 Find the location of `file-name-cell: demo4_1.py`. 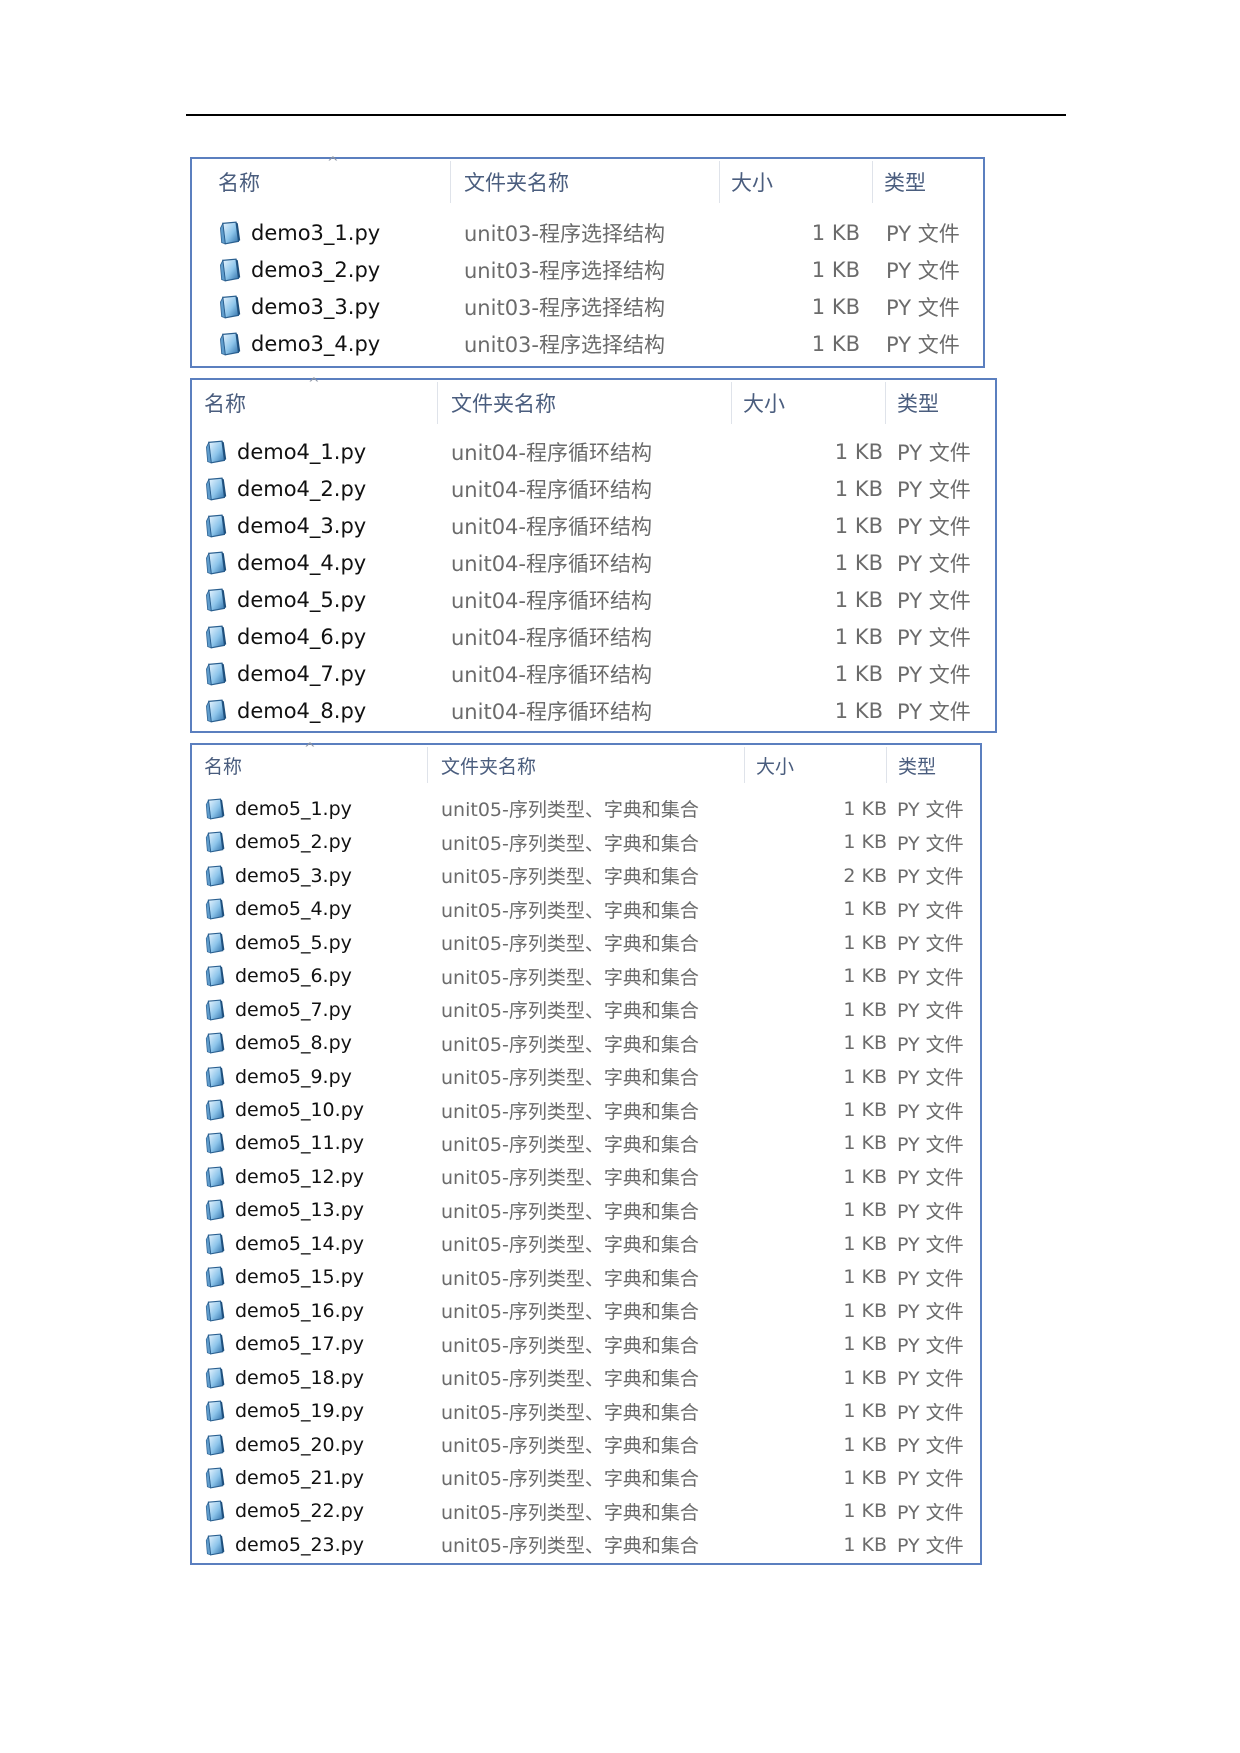

file-name-cell: demo4_1.py is located at coordinates (285, 452).